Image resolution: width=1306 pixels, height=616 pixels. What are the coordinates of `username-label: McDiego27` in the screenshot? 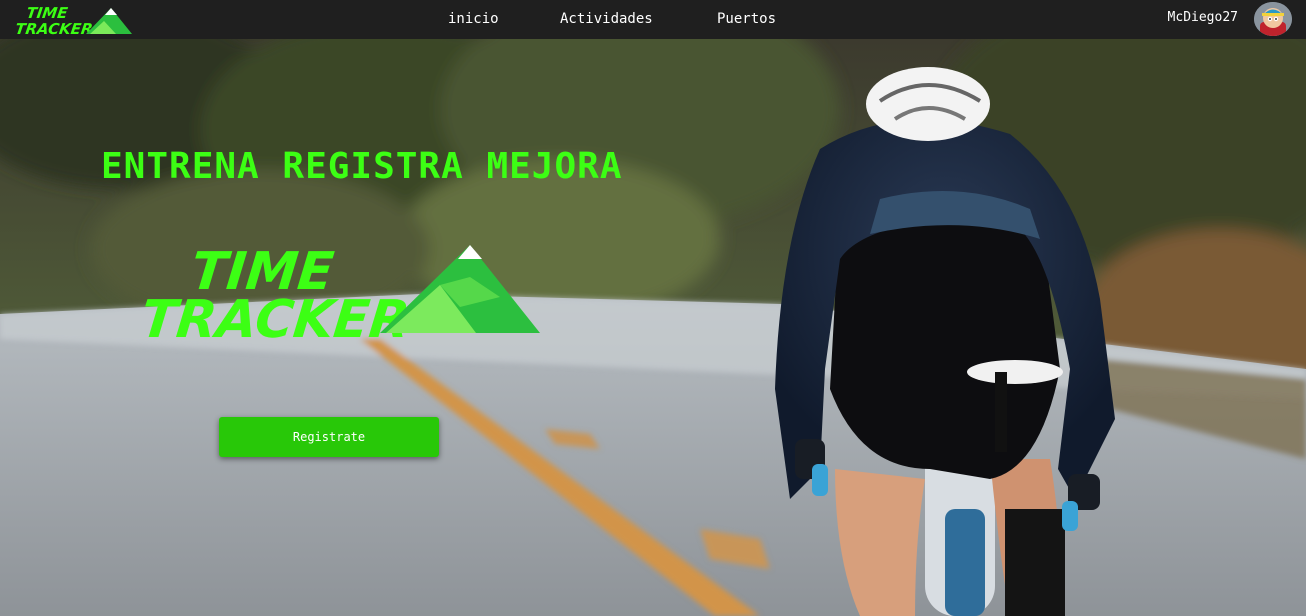 It's located at (1203, 17).